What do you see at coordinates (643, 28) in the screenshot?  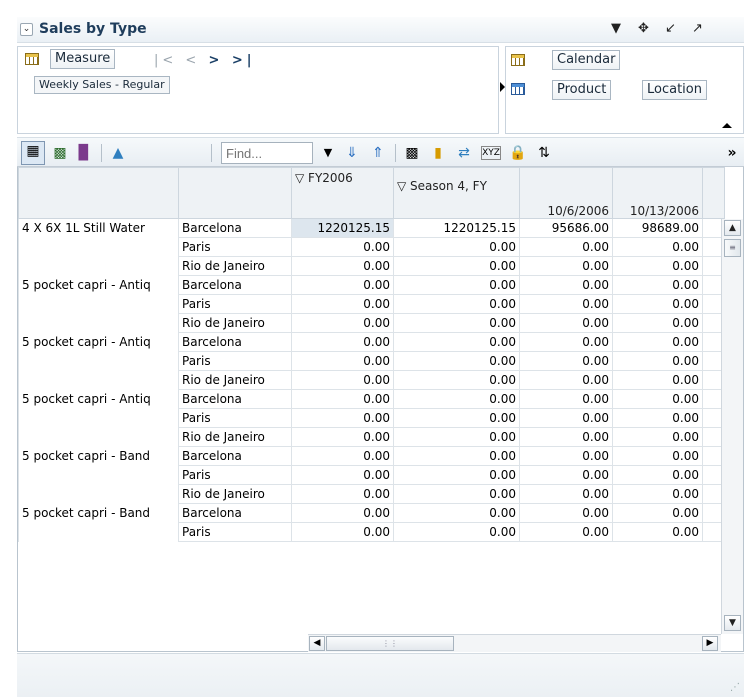 I see `move-icon: ✥` at bounding box center [643, 28].